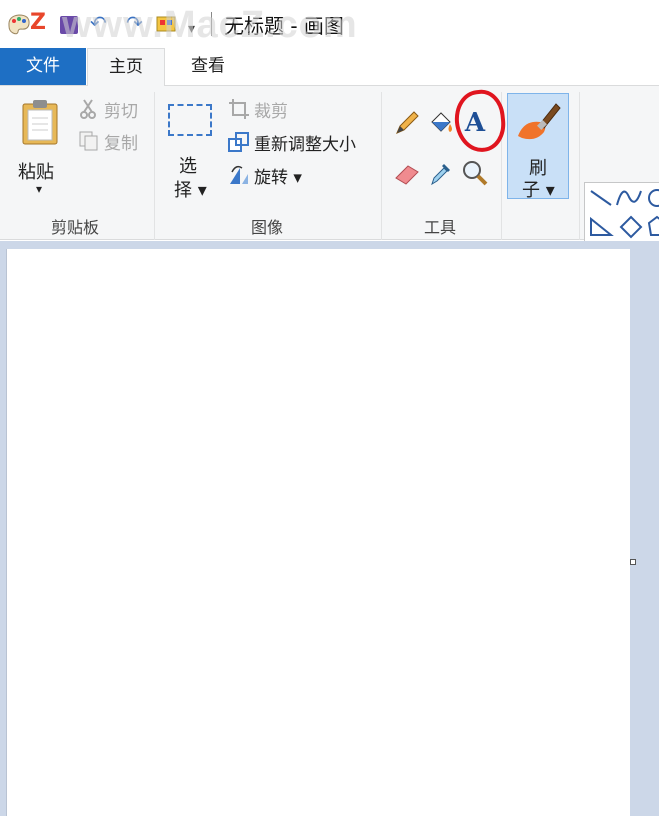 The width and height of the screenshot is (659, 816). What do you see at coordinates (407, 123) in the screenshot?
I see `pencil-icon` at bounding box center [407, 123].